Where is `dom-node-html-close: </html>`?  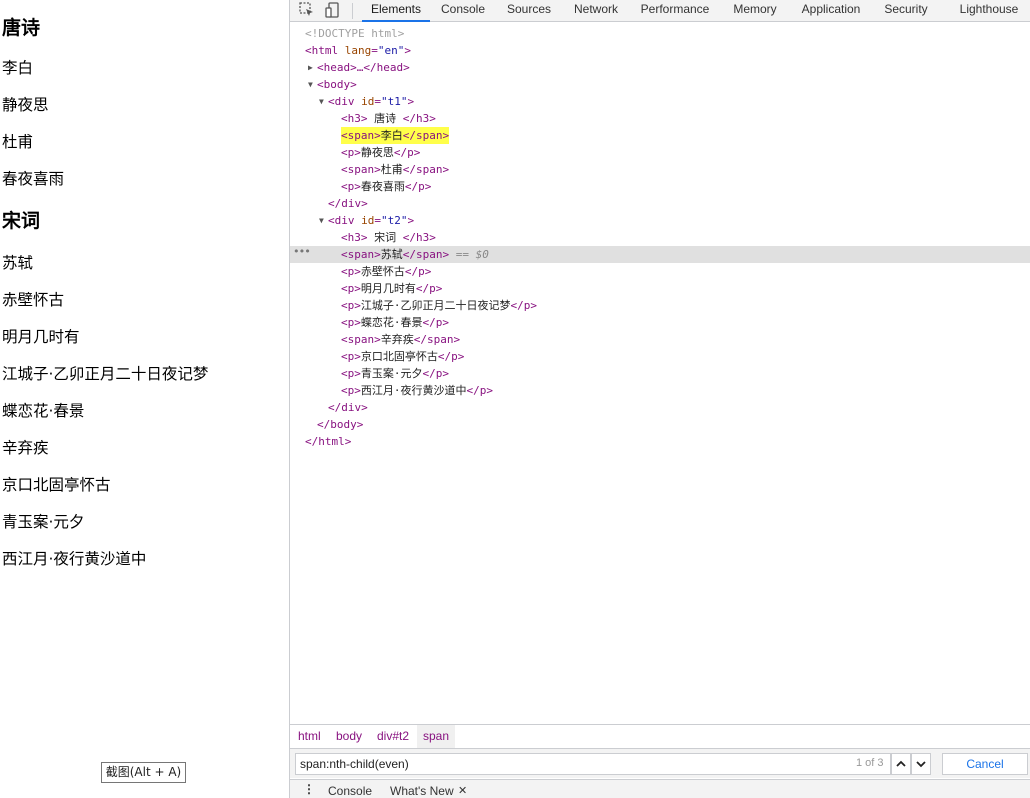 dom-node-html-close: </html> is located at coordinates (660, 441).